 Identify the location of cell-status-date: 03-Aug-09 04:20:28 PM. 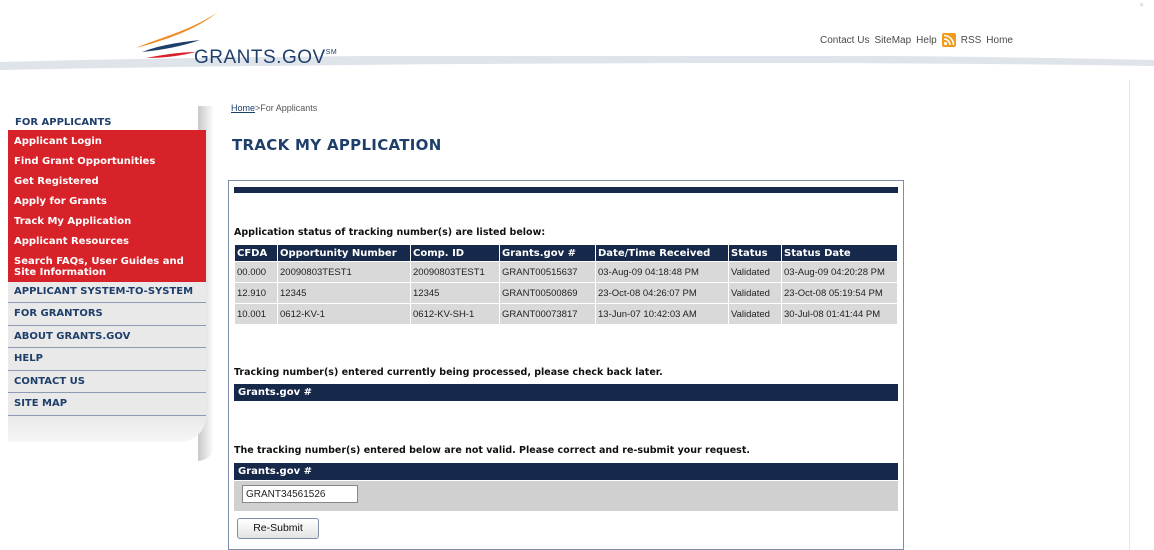
(839, 272).